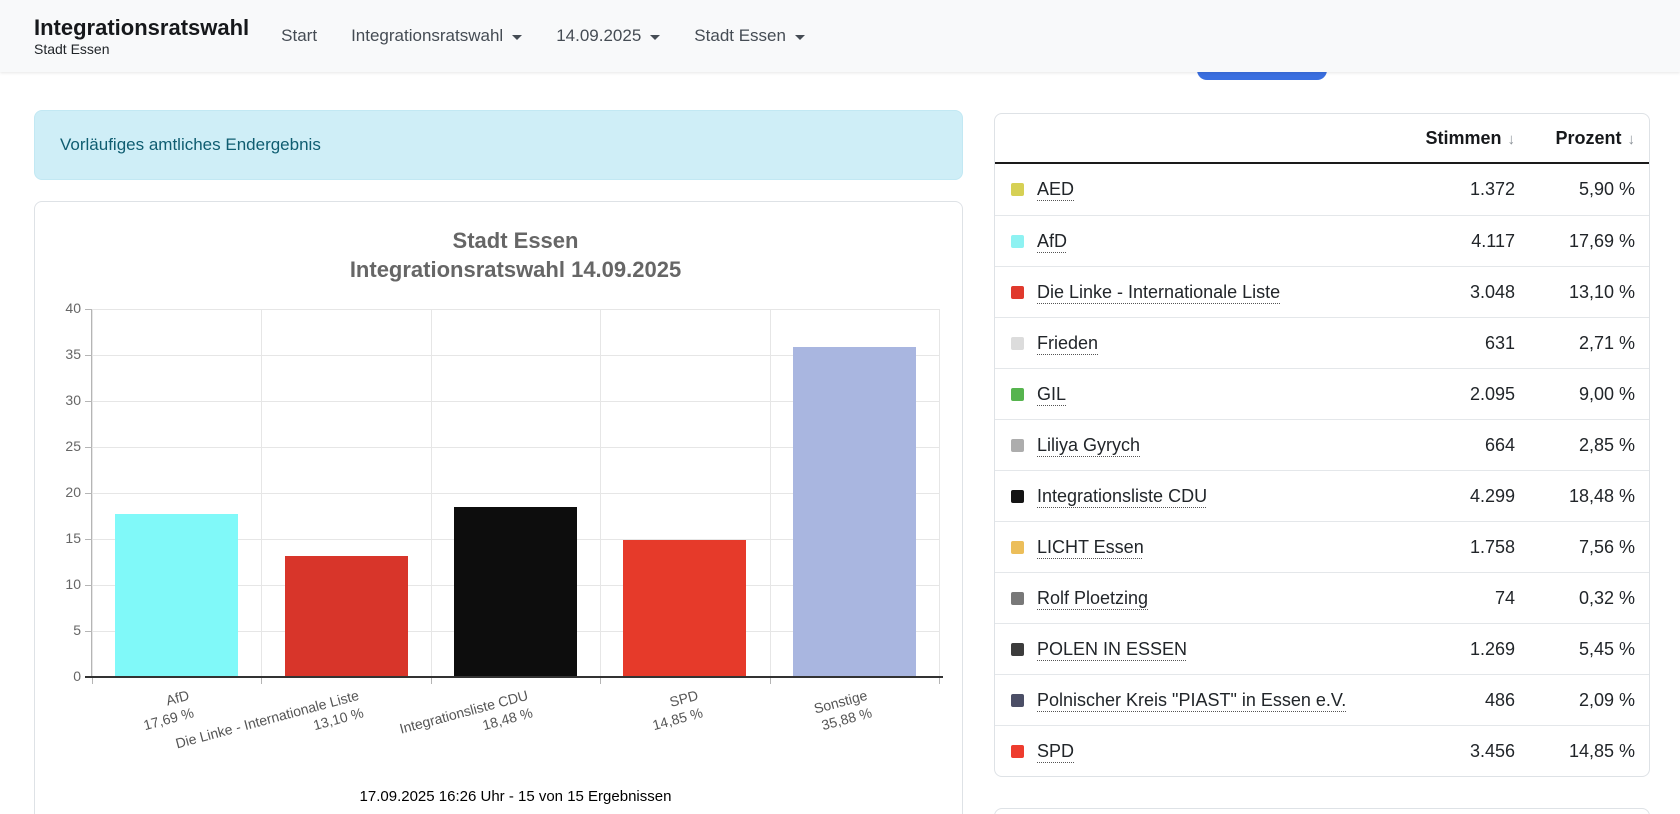  I want to click on column-header-stimmen: Stimmen ↓, so click(1450, 138).